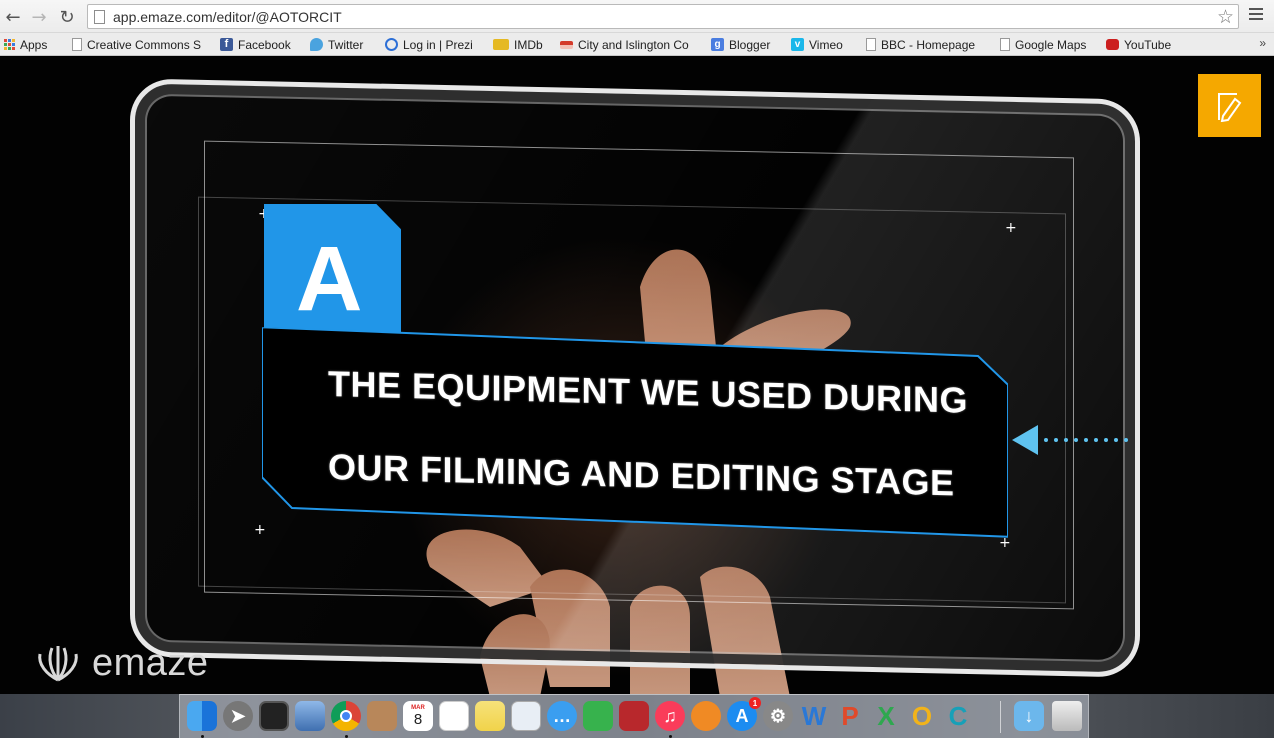  What do you see at coordinates (144, 44) in the screenshot?
I see `bookmark-label: Creative Commons S` at bounding box center [144, 44].